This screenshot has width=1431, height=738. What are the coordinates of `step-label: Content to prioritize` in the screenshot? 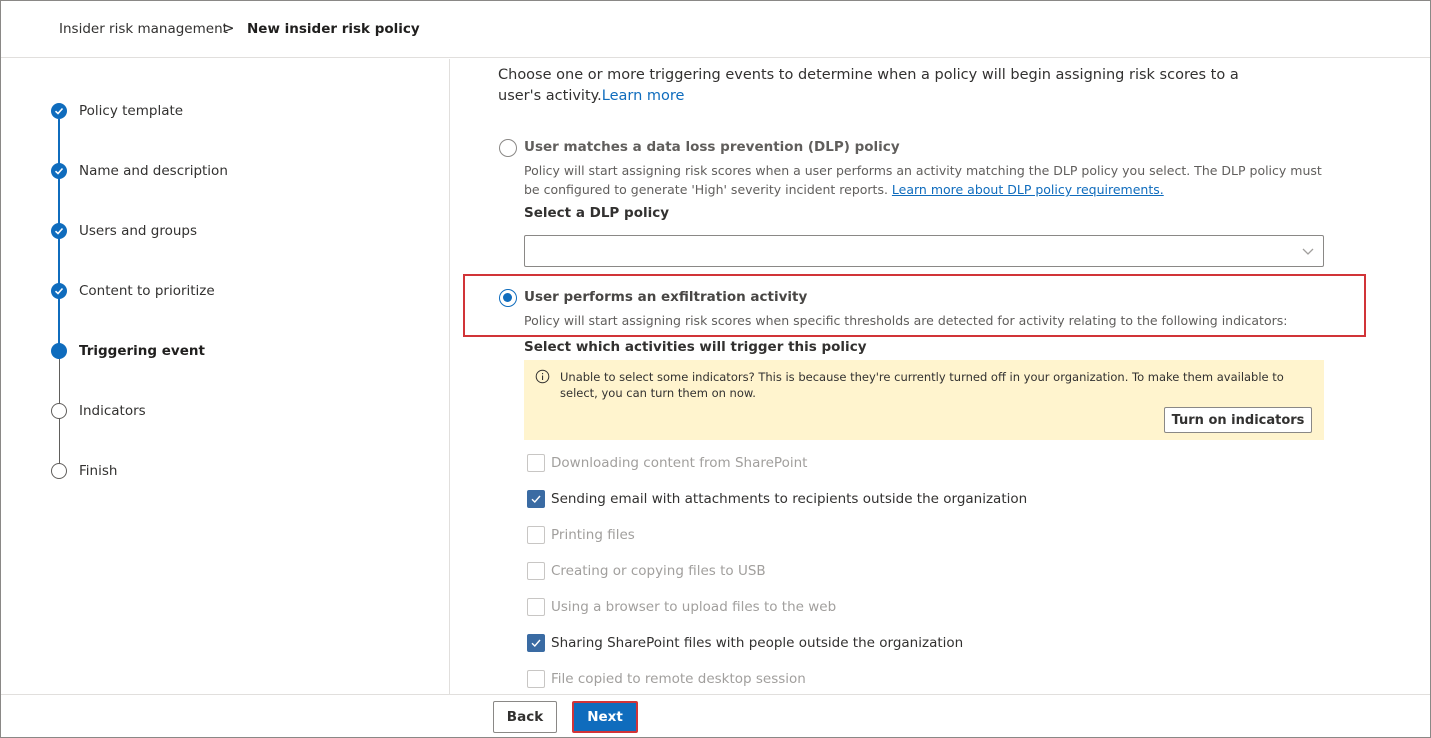 It's located at (147, 291).